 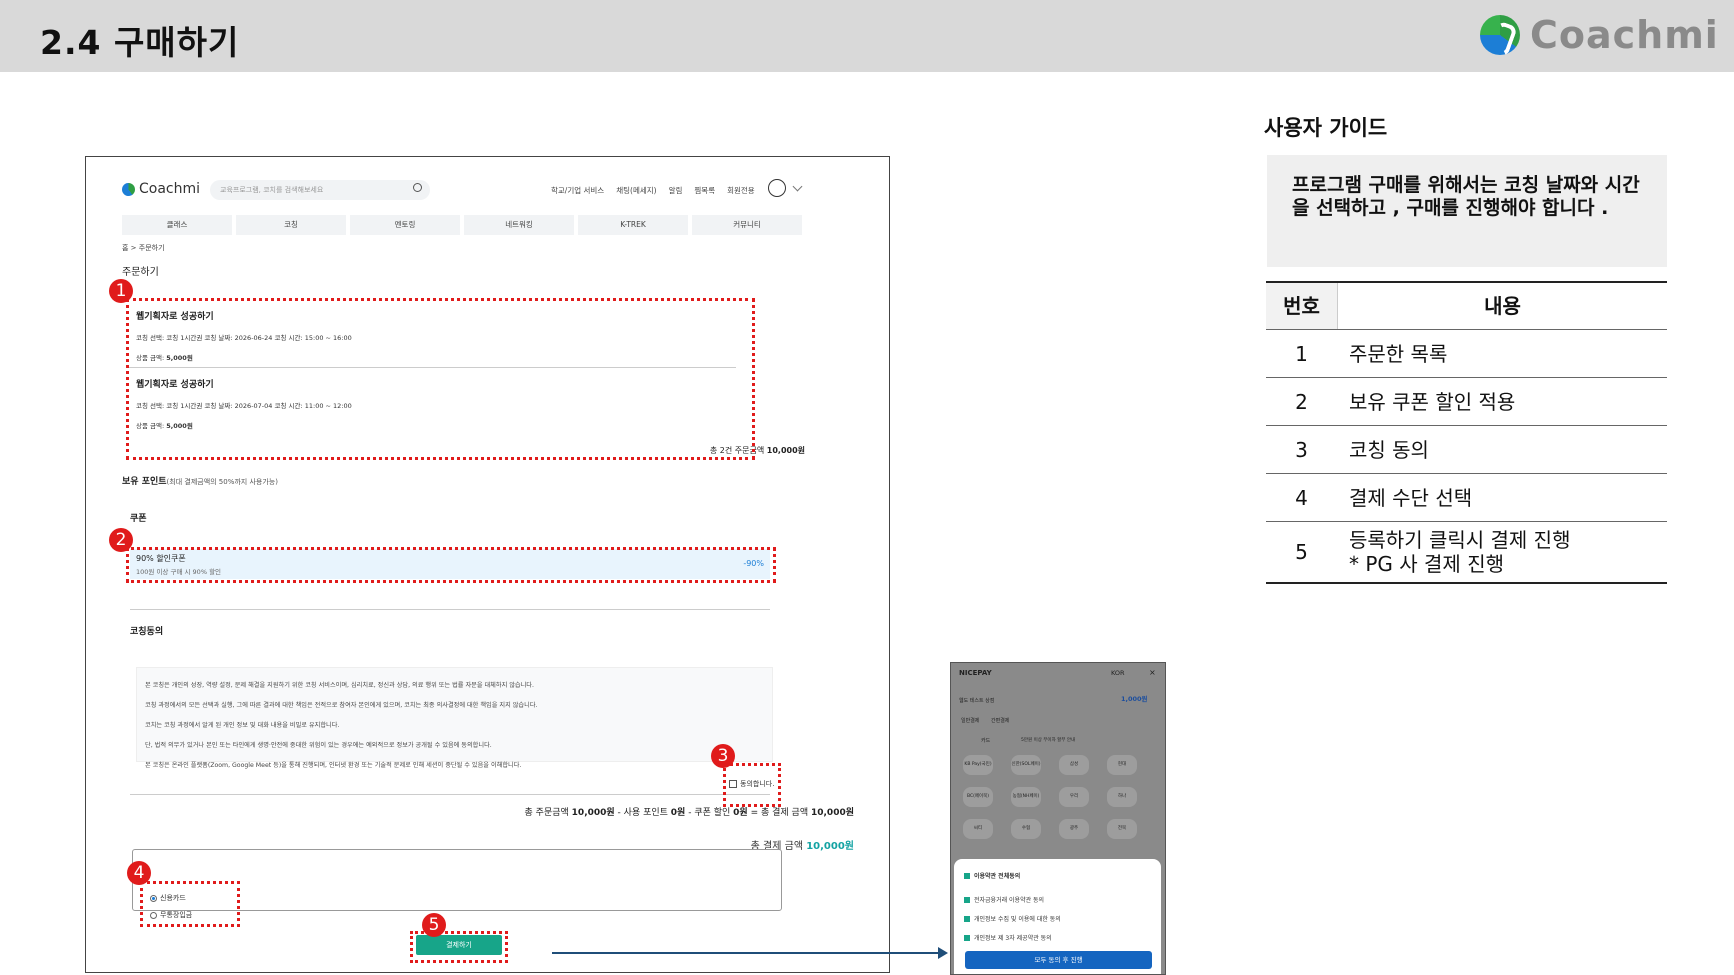 What do you see at coordinates (978, 797) in the screenshot?
I see `pg-card-bc: BC(페이북)` at bounding box center [978, 797].